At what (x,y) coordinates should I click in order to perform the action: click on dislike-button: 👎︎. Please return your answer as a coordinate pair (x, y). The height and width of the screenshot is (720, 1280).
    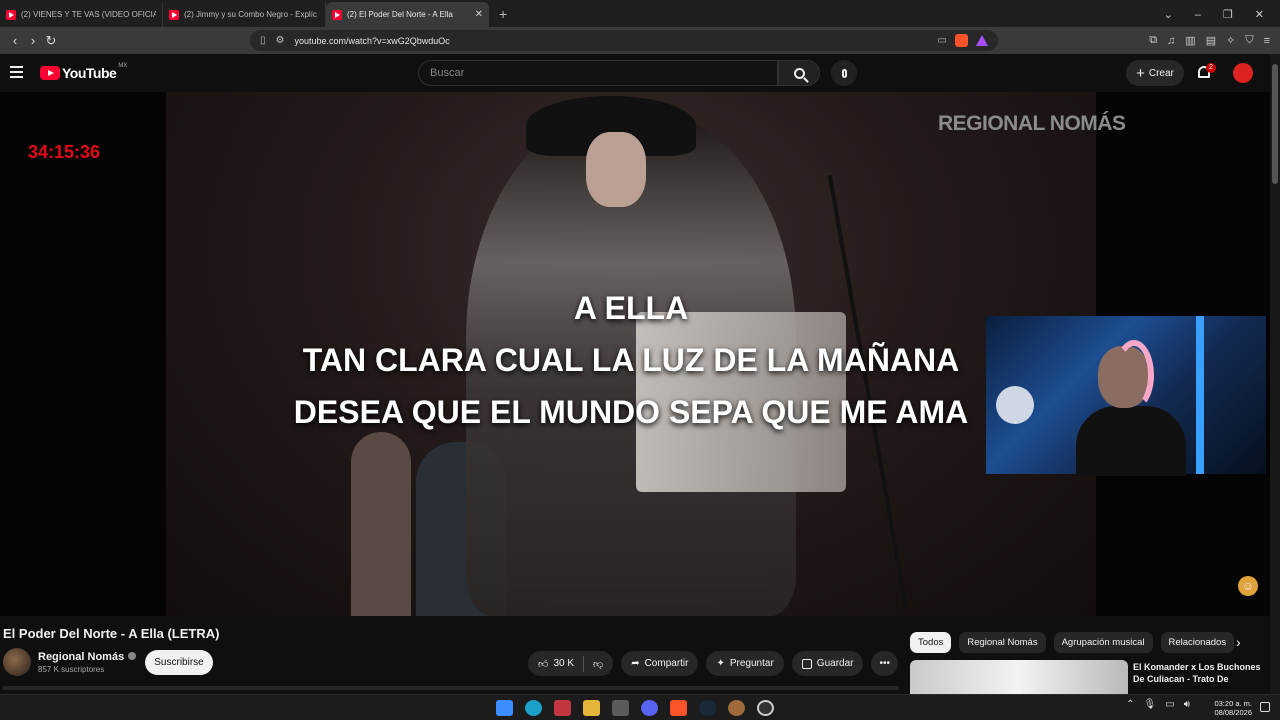
    Looking at the image, I should click on (598, 664).